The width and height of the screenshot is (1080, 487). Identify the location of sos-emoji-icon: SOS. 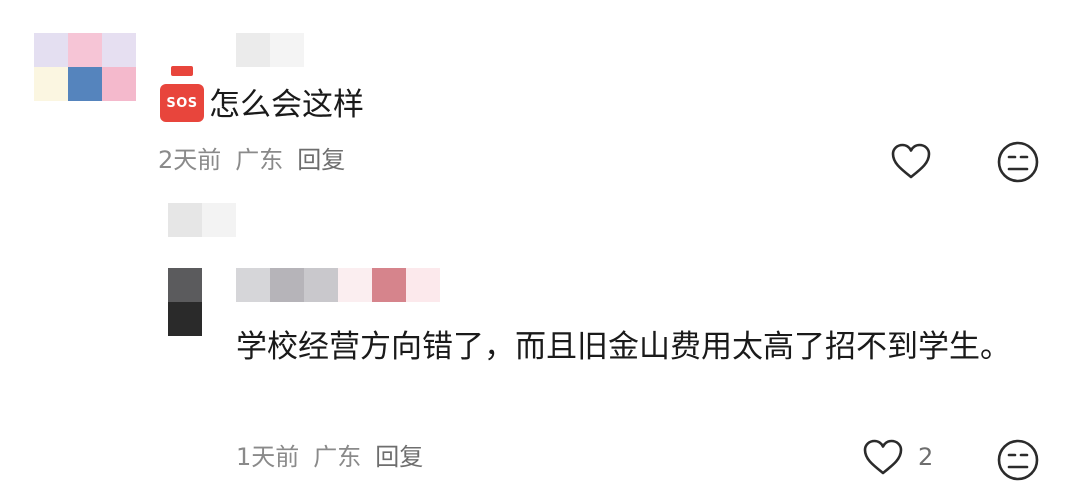
(182, 95).